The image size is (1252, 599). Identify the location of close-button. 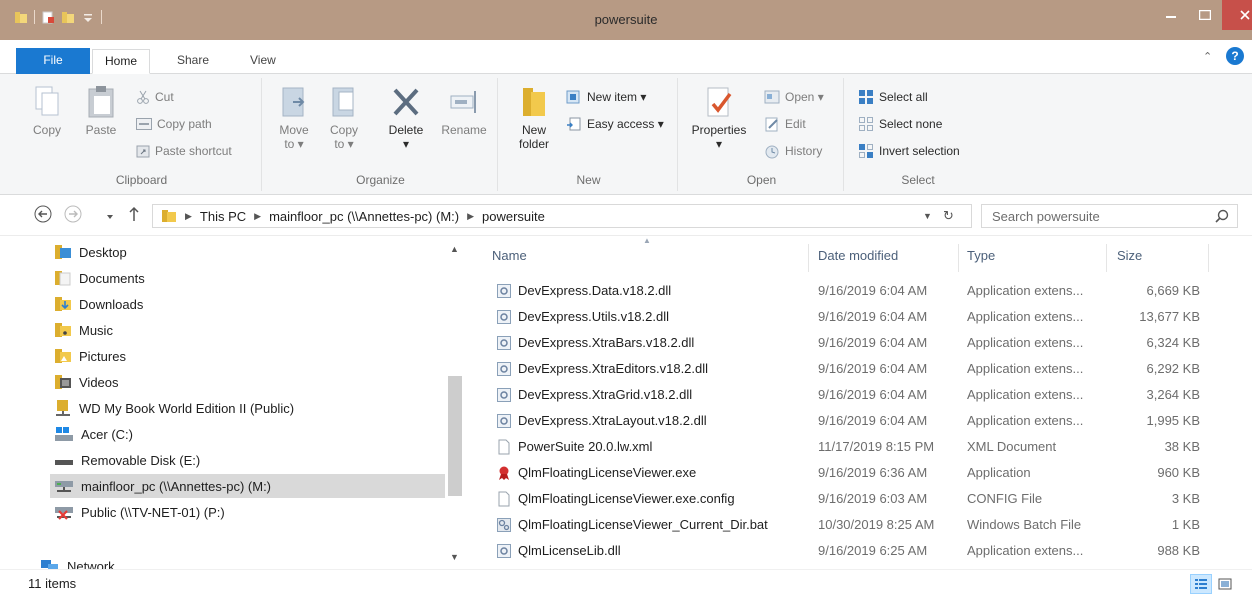
(1237, 15).